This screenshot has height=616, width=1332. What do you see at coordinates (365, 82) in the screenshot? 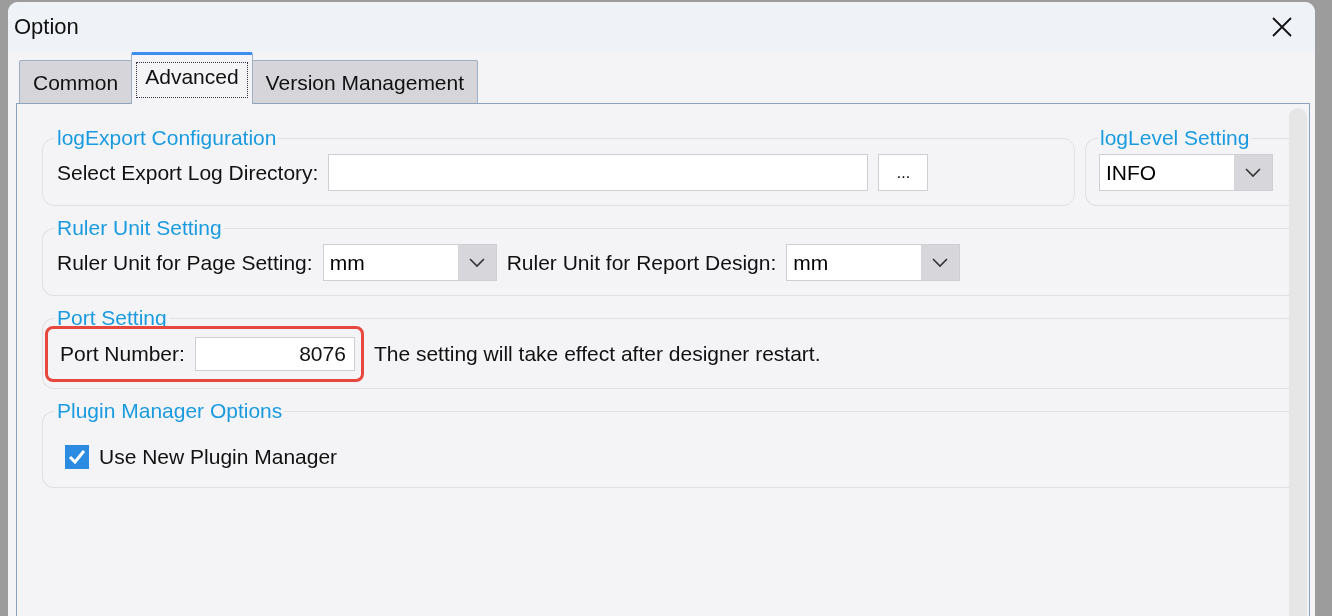
I see `tab: Version Management` at bounding box center [365, 82].